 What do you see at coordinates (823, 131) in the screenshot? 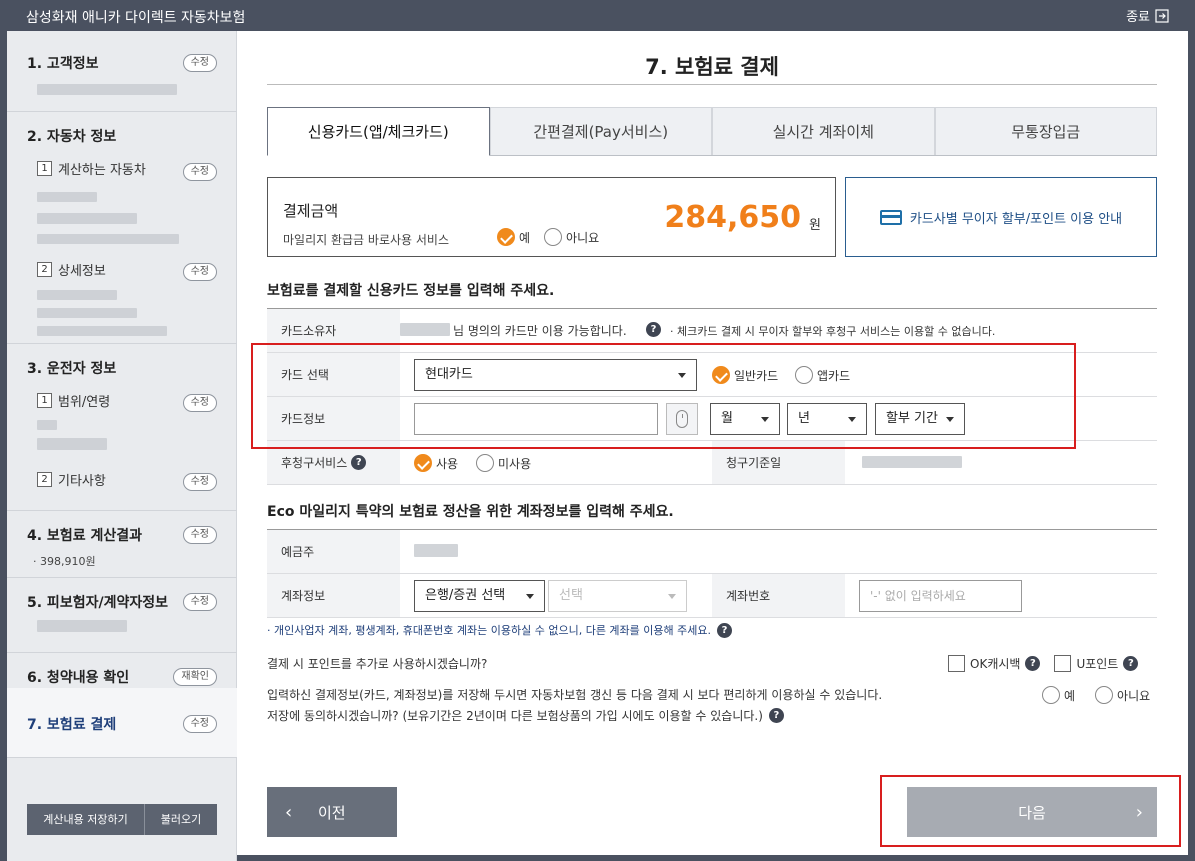
I see `tab-bank-transfer: 실시간 계좌이체` at bounding box center [823, 131].